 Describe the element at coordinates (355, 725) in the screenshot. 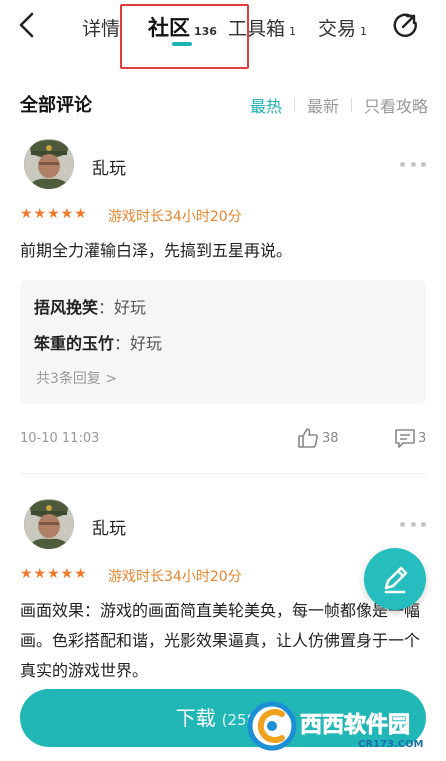

I see `watermark-text: 西西软件园` at that location.